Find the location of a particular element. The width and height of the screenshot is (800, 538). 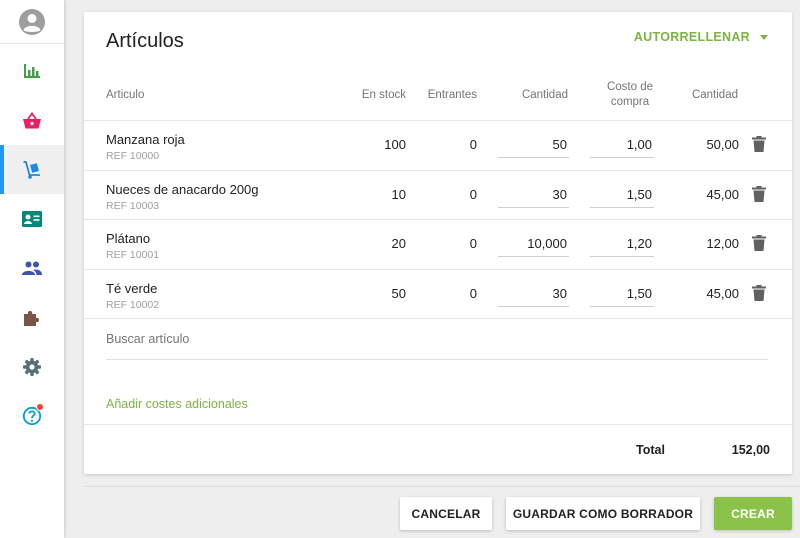

sidebar-item-settings is located at coordinates (32, 366).